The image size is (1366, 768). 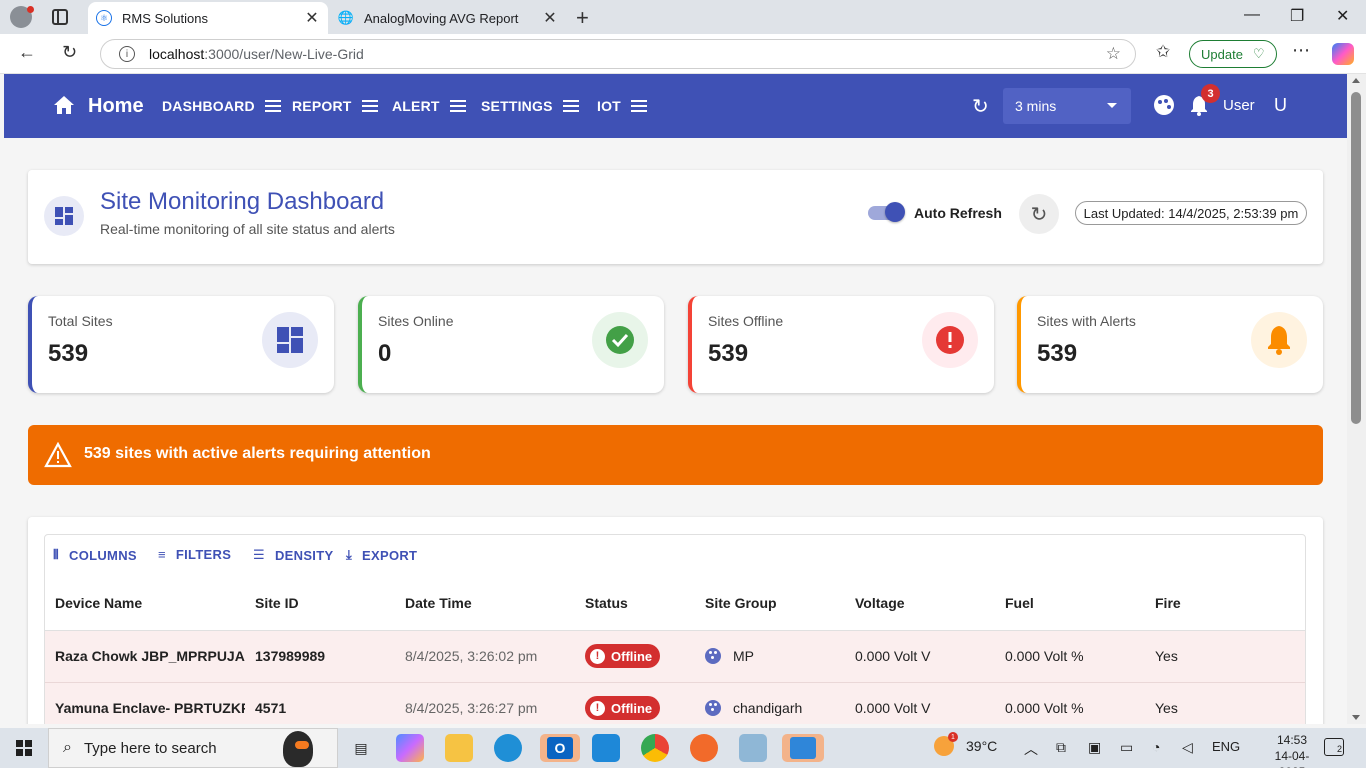 What do you see at coordinates (127, 54) in the screenshot?
I see `site-info-icon: i` at bounding box center [127, 54].